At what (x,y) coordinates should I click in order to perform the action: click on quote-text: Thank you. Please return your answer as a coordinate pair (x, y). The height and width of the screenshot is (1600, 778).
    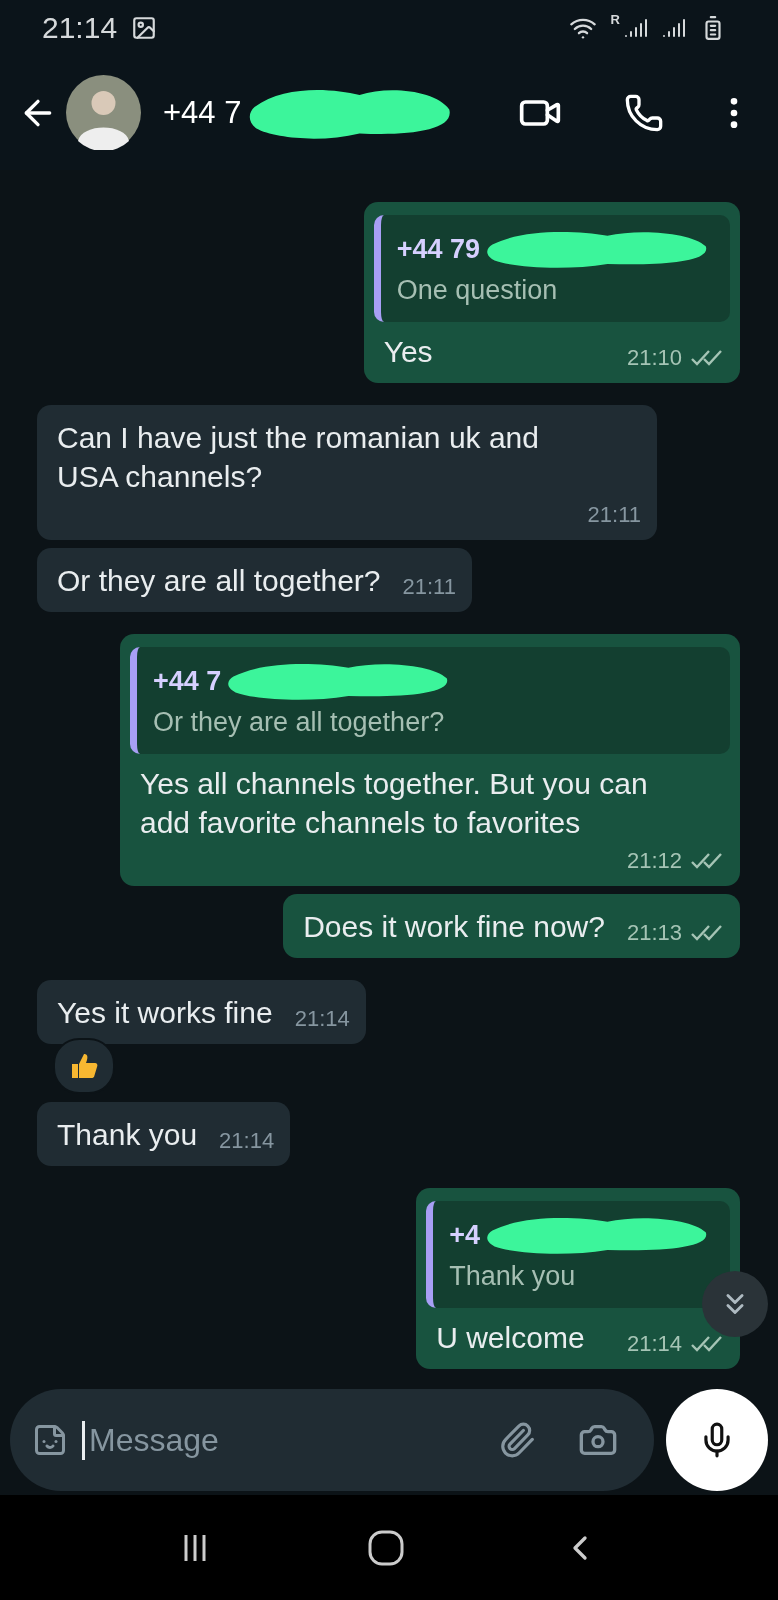
    Looking at the image, I should click on (513, 1276).